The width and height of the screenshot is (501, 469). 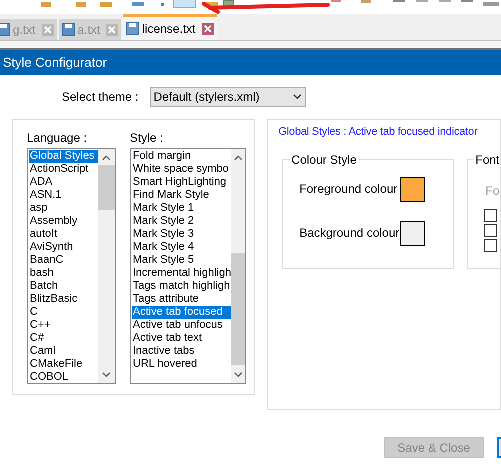 What do you see at coordinates (63, 286) in the screenshot?
I see `list-item: Batch` at bounding box center [63, 286].